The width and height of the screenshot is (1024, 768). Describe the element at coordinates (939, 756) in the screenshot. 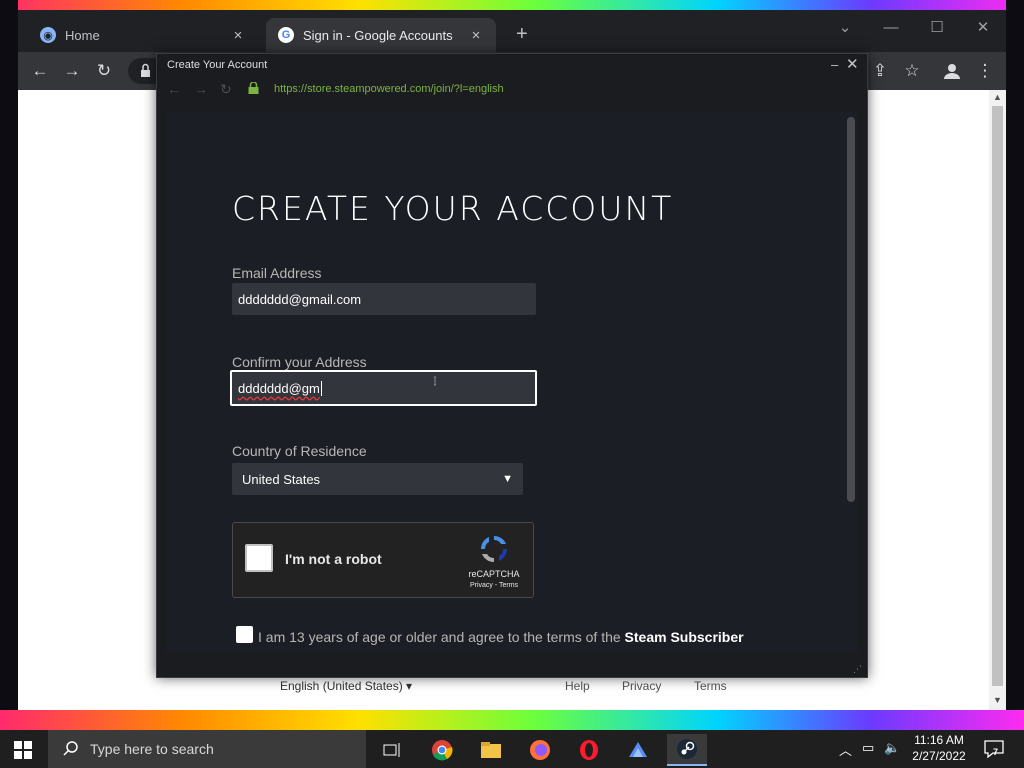

I see `clock-date: 2/27/2022` at that location.